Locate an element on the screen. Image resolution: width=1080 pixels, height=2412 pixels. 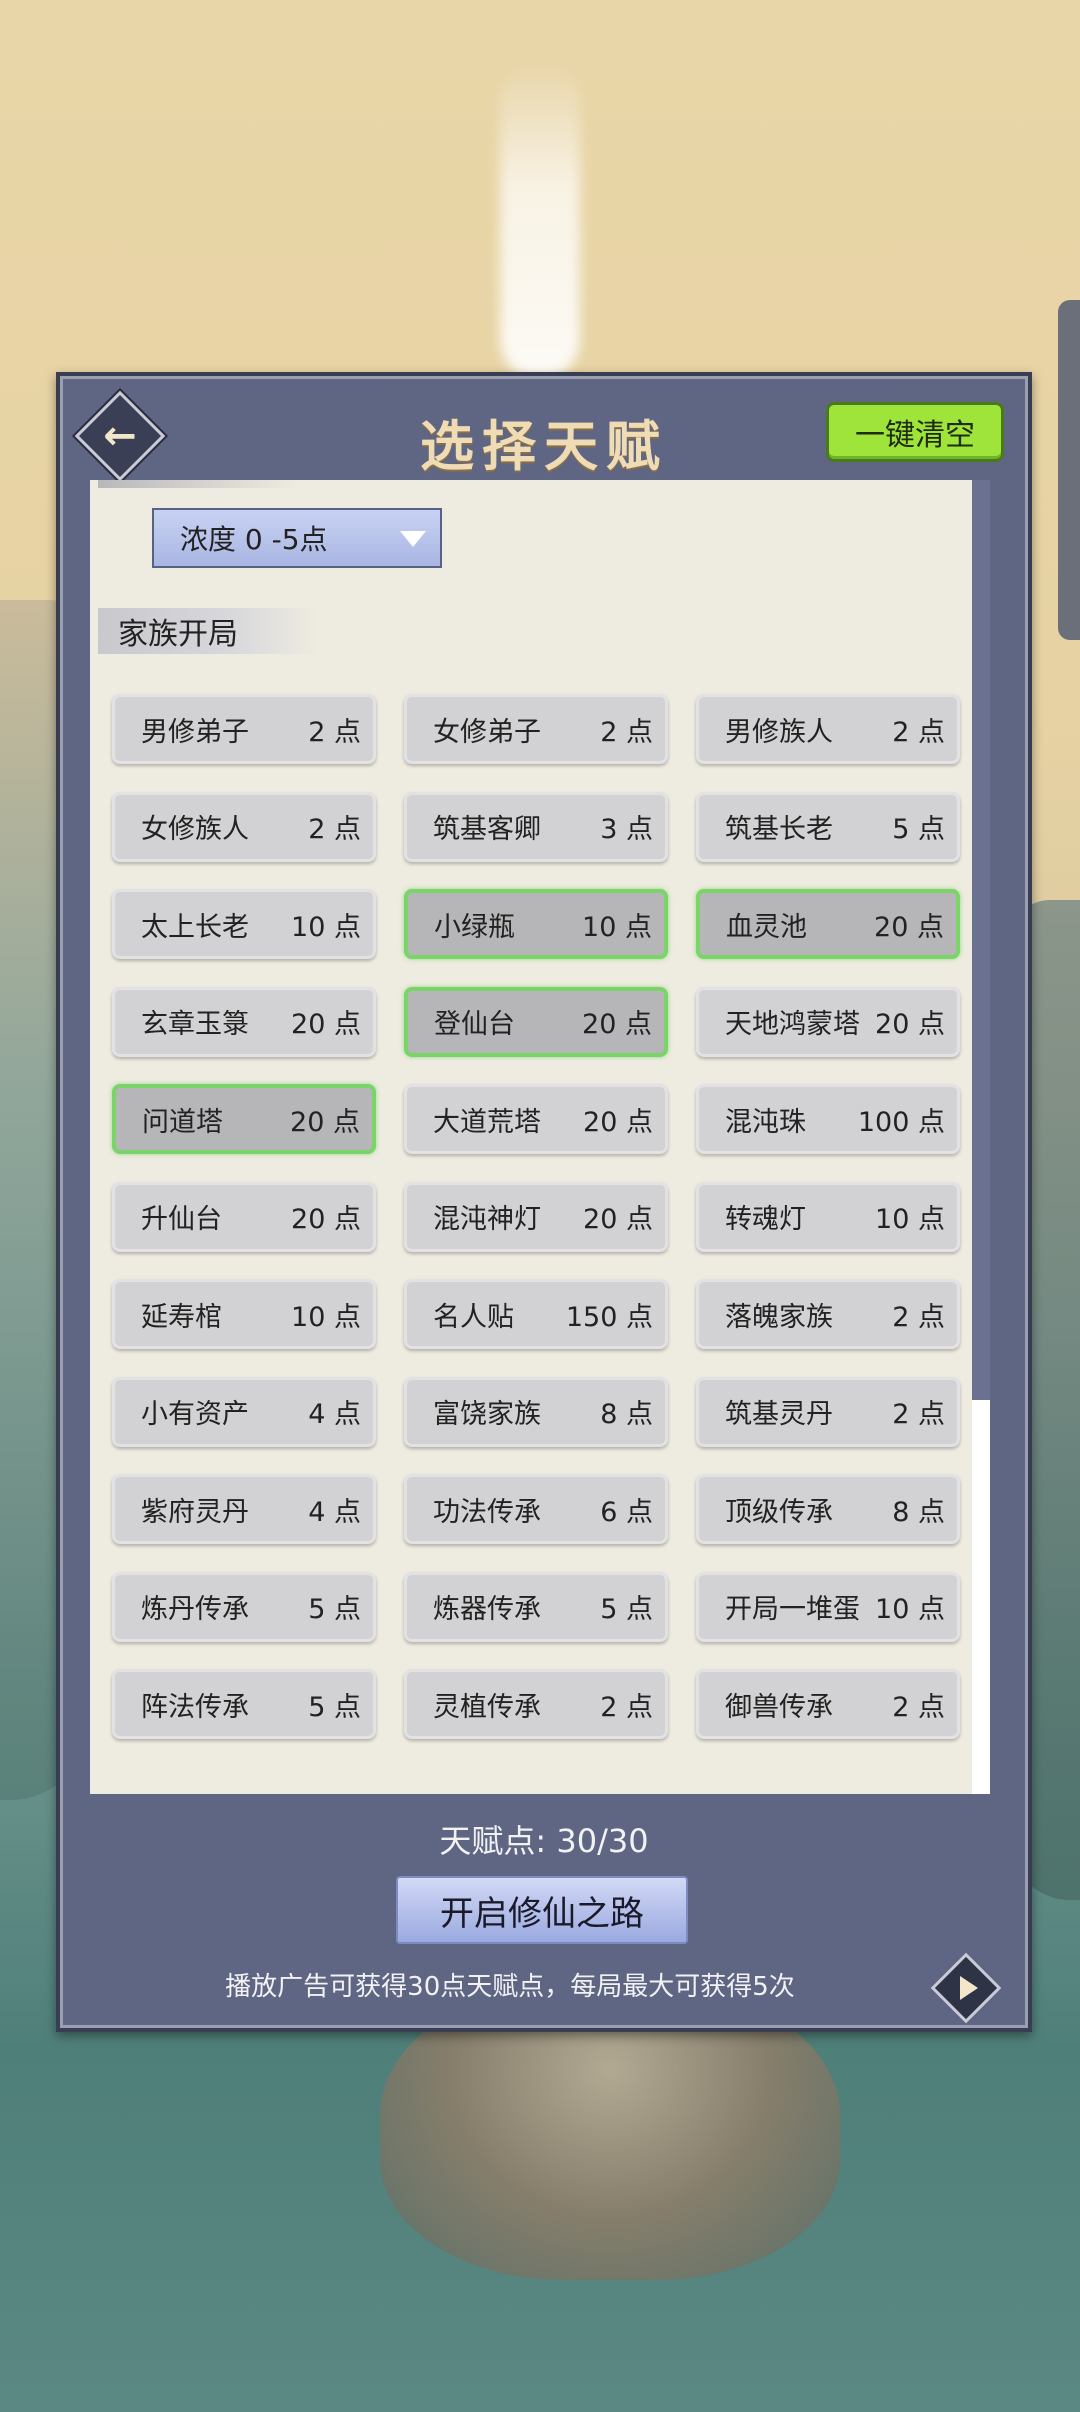
talent-option: 紫府灵丹 4 点 is located at coordinates (244, 1509).